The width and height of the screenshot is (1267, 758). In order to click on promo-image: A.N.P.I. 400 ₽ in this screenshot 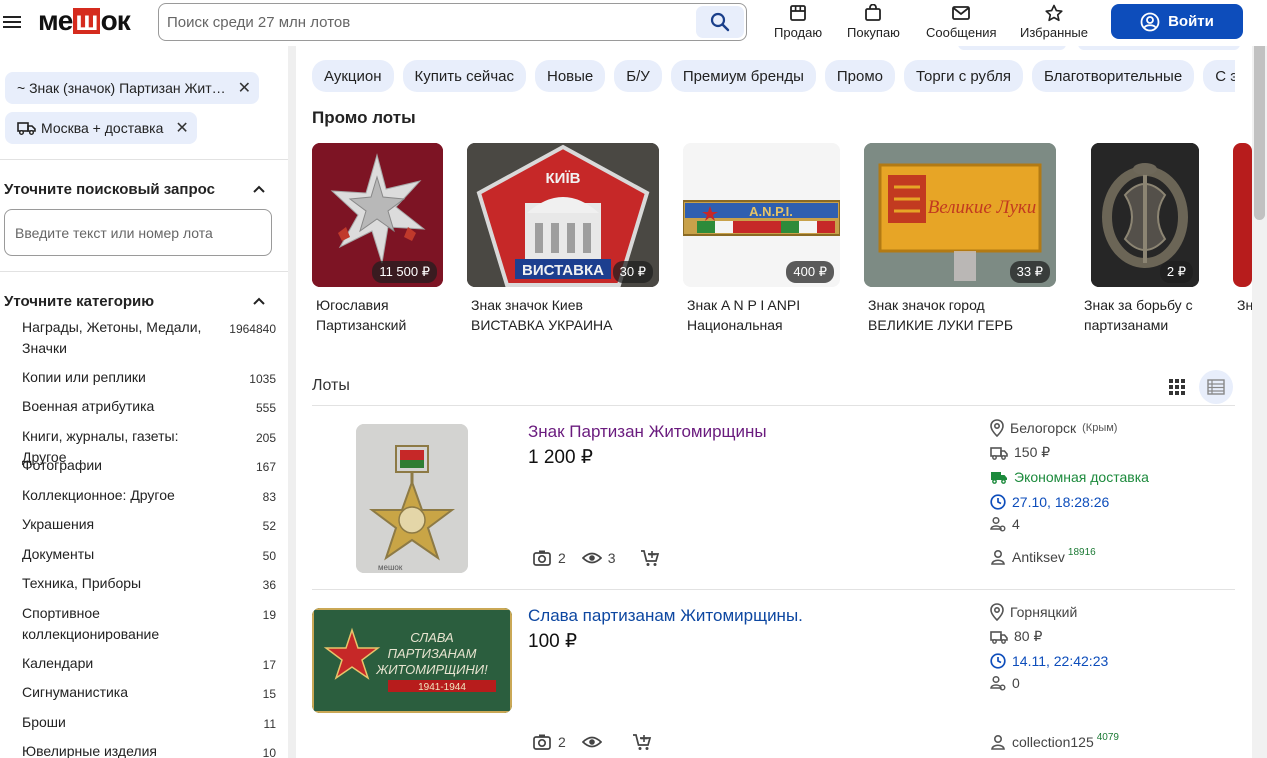, I will do `click(761, 215)`.